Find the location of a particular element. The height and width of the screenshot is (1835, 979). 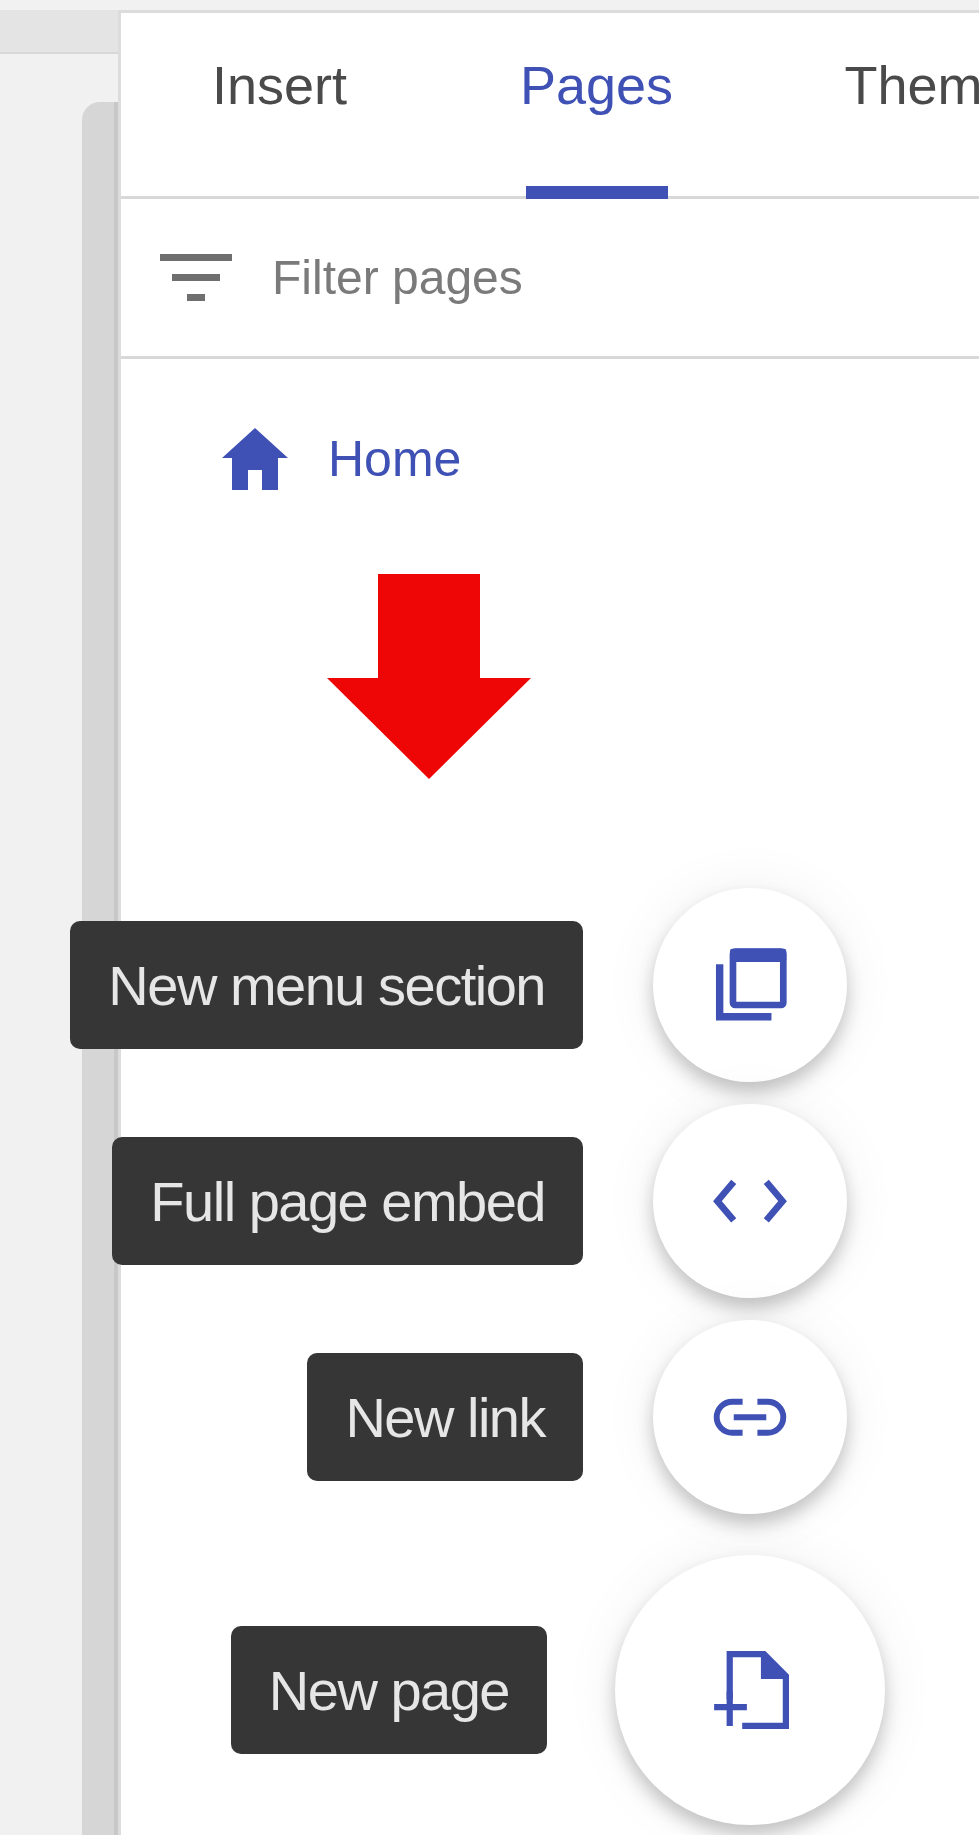

home-icon is located at coordinates (255, 459).